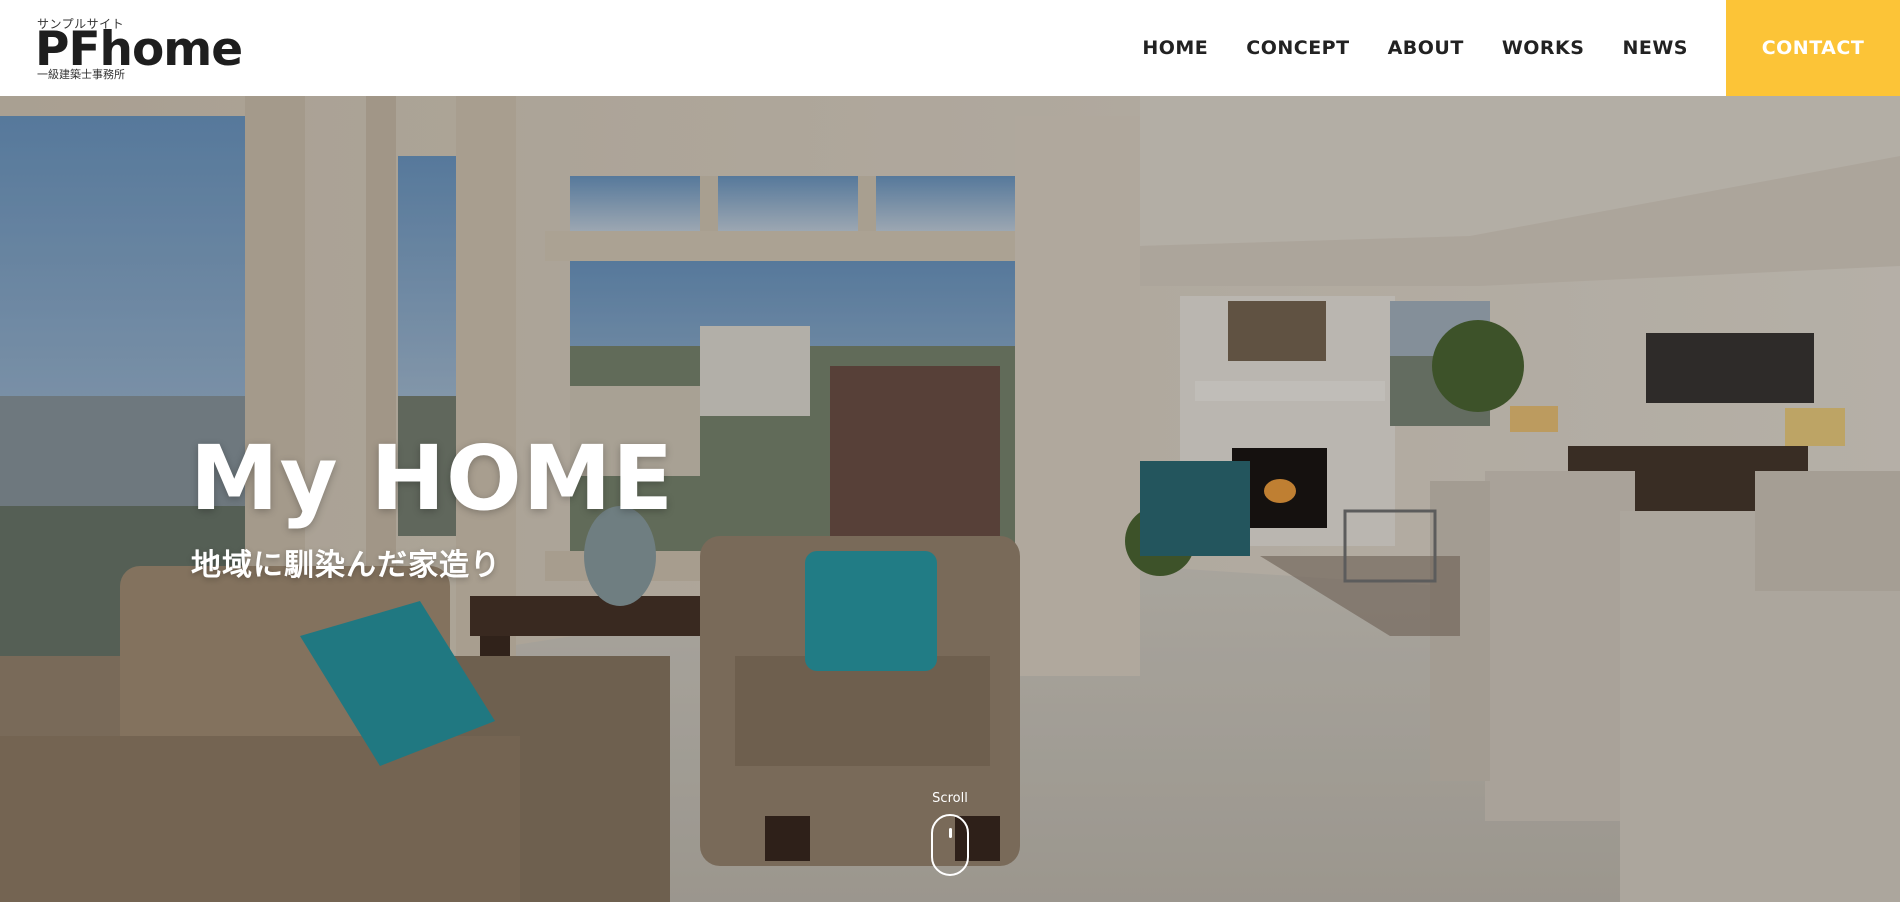 This screenshot has height=902, width=1900. What do you see at coordinates (1543, 48) in the screenshot?
I see `nav-item-works: WORKS` at bounding box center [1543, 48].